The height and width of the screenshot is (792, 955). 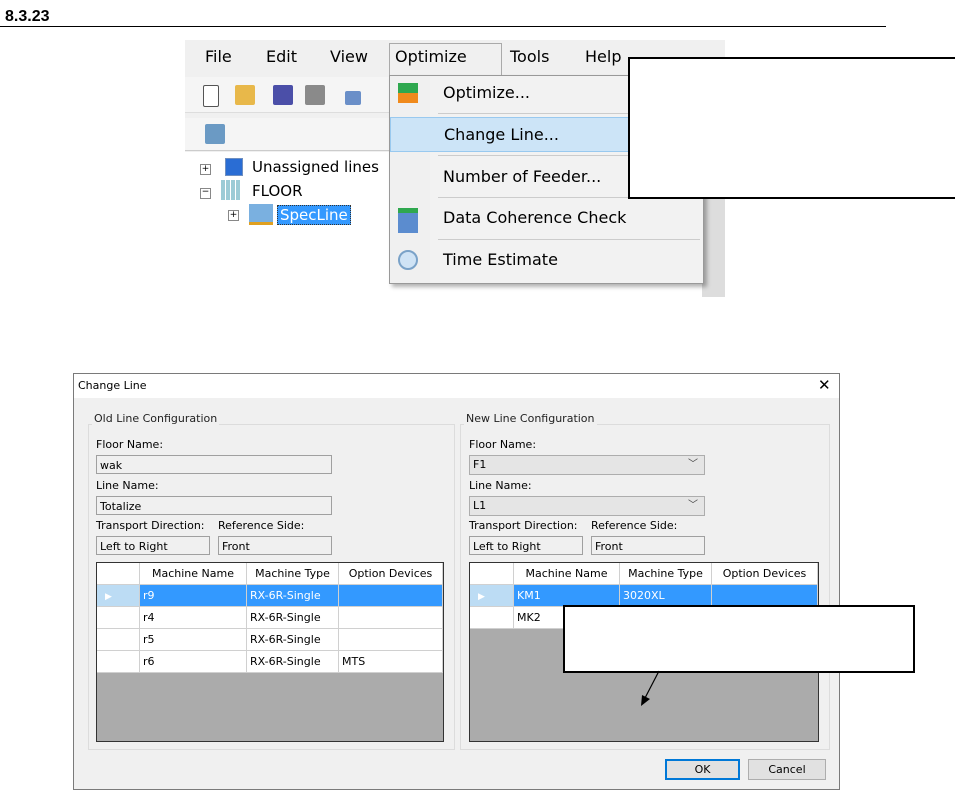 I want to click on unassigned-lines-icon, so click(x=234, y=167).